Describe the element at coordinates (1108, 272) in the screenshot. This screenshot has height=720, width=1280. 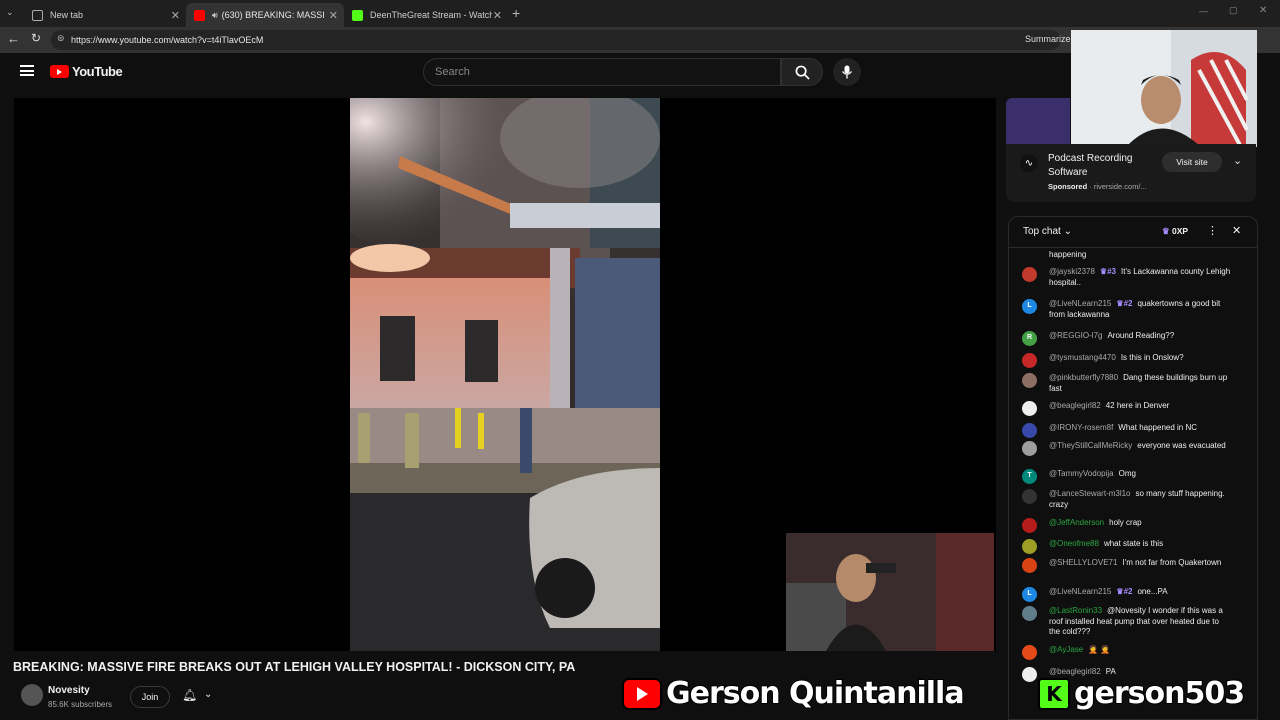
I see `rank-badge: ♛#3` at that location.